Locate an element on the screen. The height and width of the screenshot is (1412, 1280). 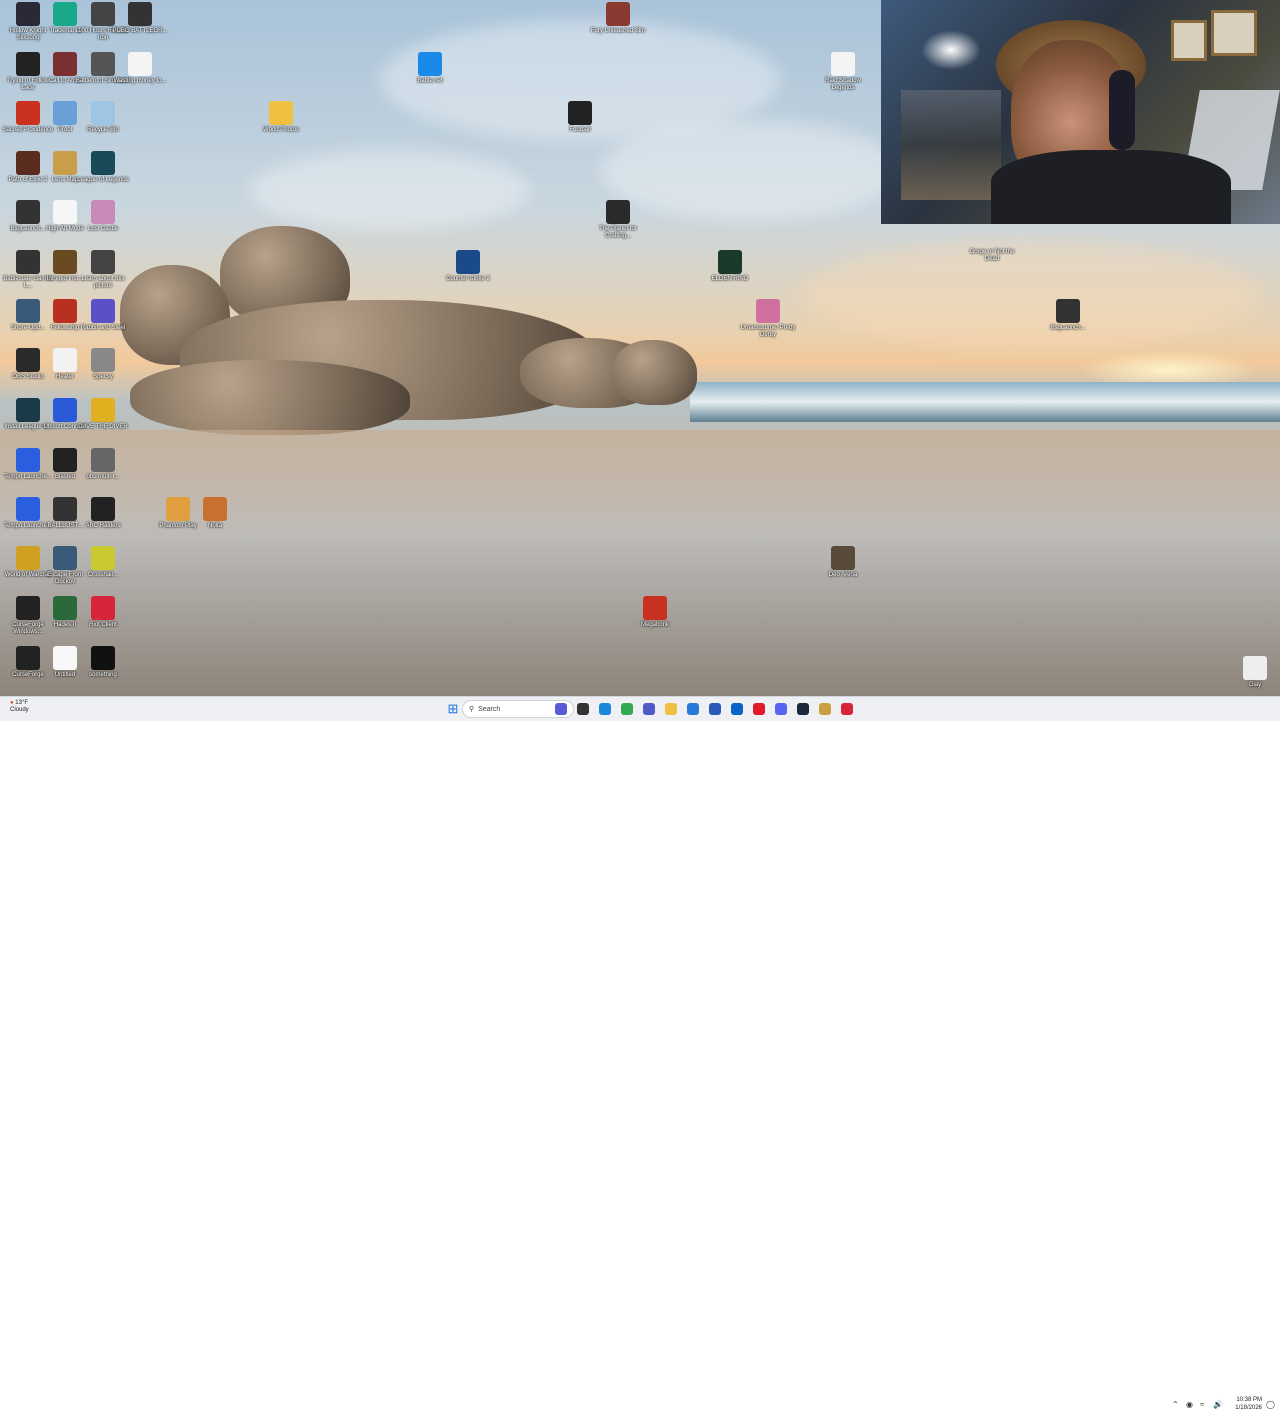
desktop-icon-label: something is located at coordinates (103, 675).